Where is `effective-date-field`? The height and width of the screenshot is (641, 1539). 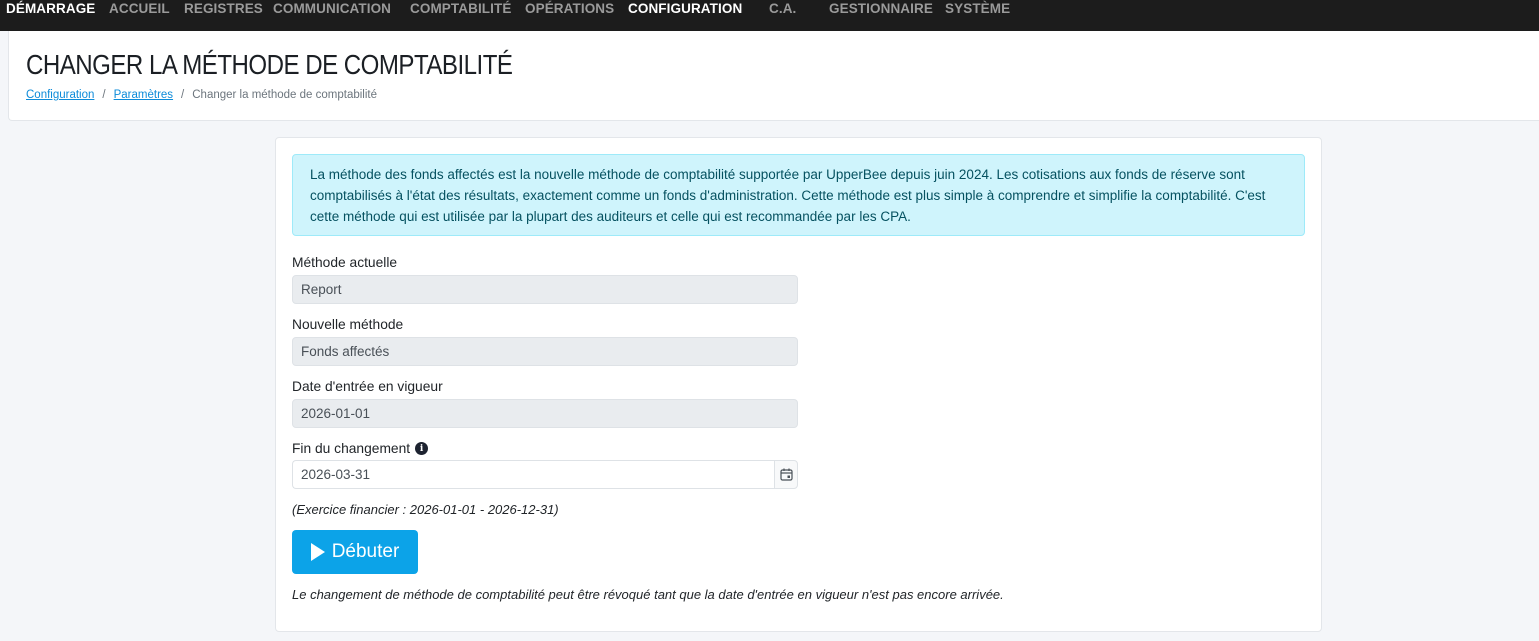
effective-date-field is located at coordinates (545, 413).